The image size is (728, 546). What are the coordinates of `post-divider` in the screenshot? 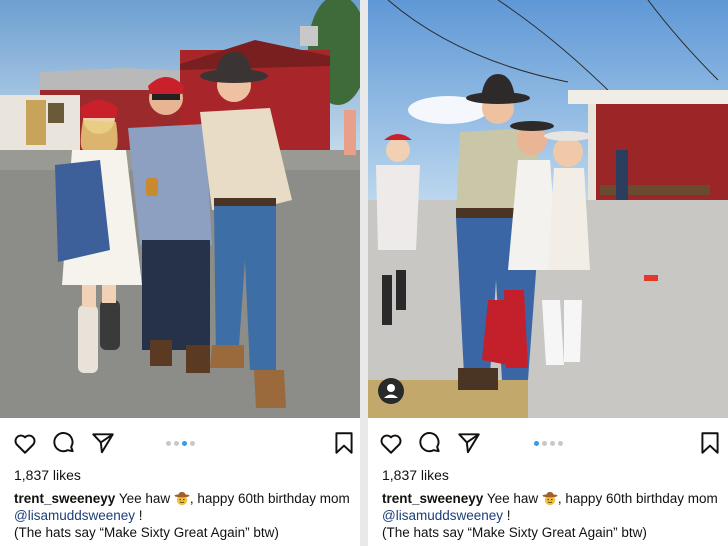 It's located at (364, 273).